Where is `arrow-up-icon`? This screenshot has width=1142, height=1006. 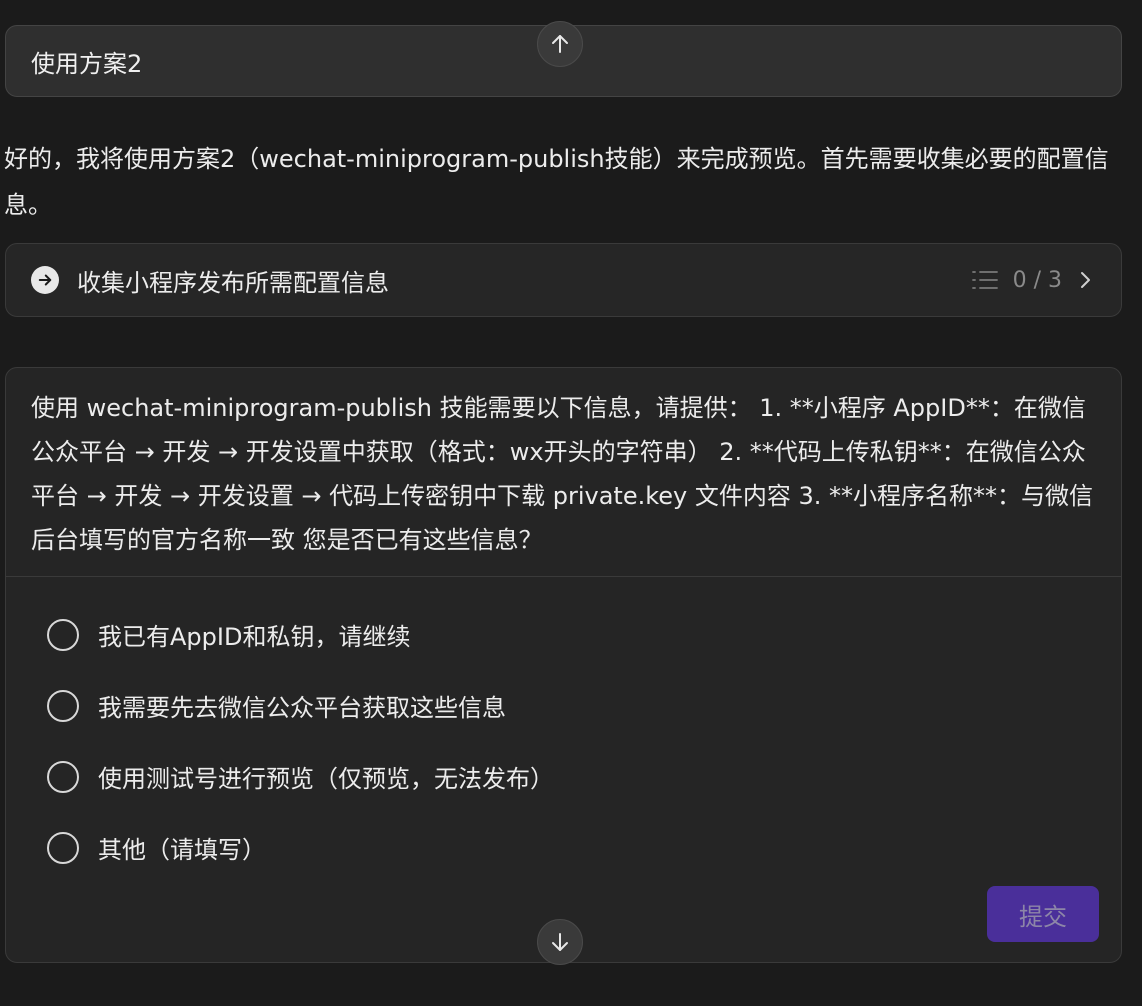
arrow-up-icon is located at coordinates (560, 44).